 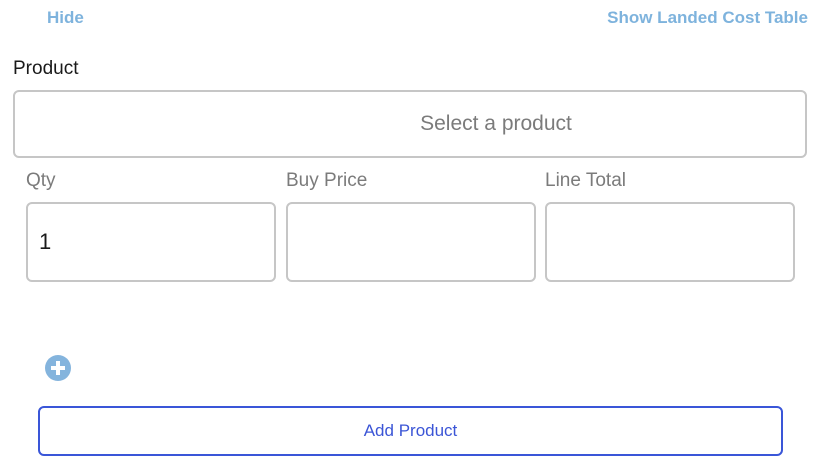 I want to click on qty-label: Qty, so click(x=41, y=180).